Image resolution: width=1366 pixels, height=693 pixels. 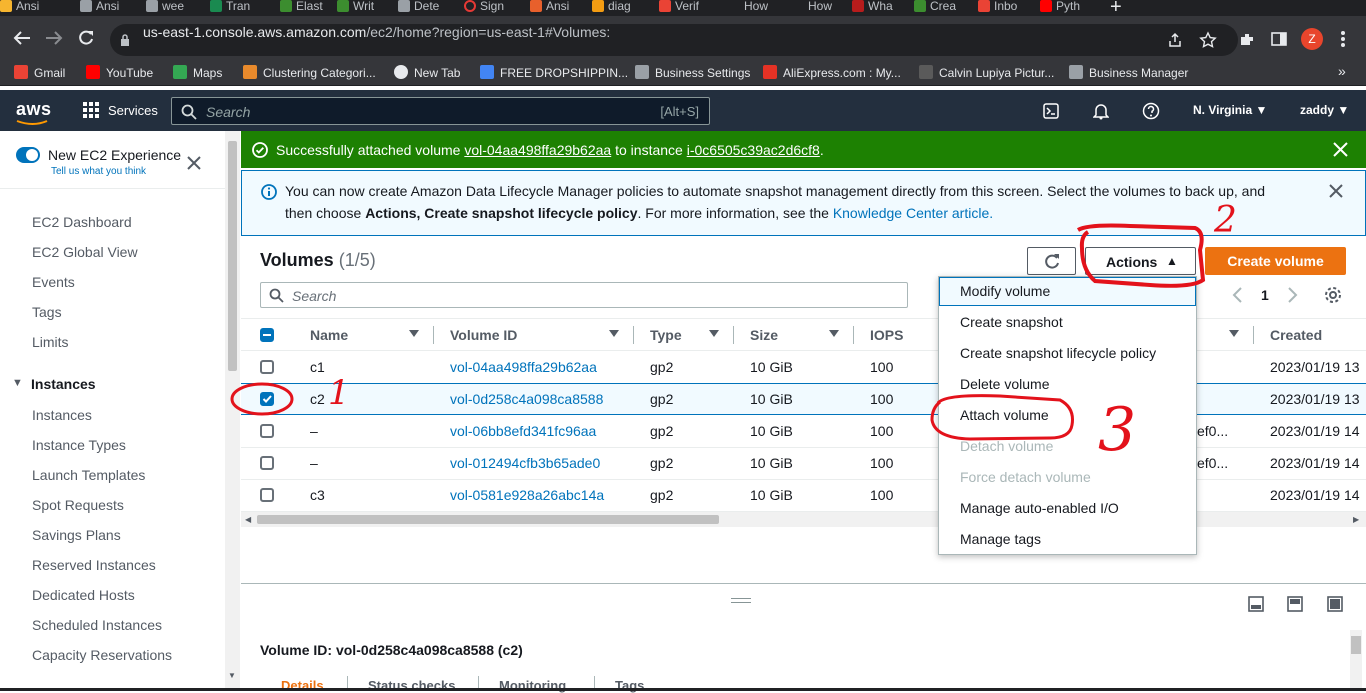 What do you see at coordinates (1004, 415) in the screenshot?
I see `menu-item-attach-volume: Attach volume` at bounding box center [1004, 415].